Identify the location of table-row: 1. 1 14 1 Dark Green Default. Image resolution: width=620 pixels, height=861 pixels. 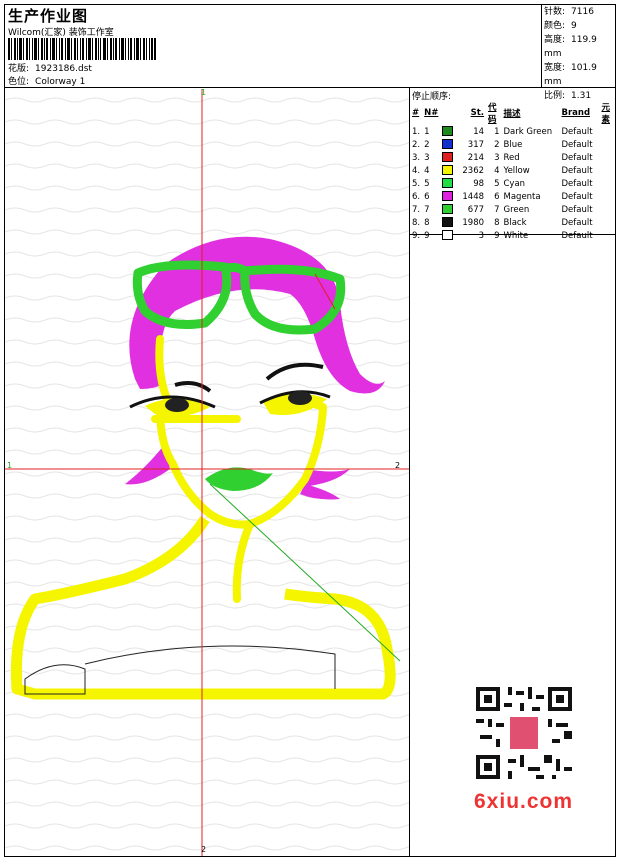
(512, 131).